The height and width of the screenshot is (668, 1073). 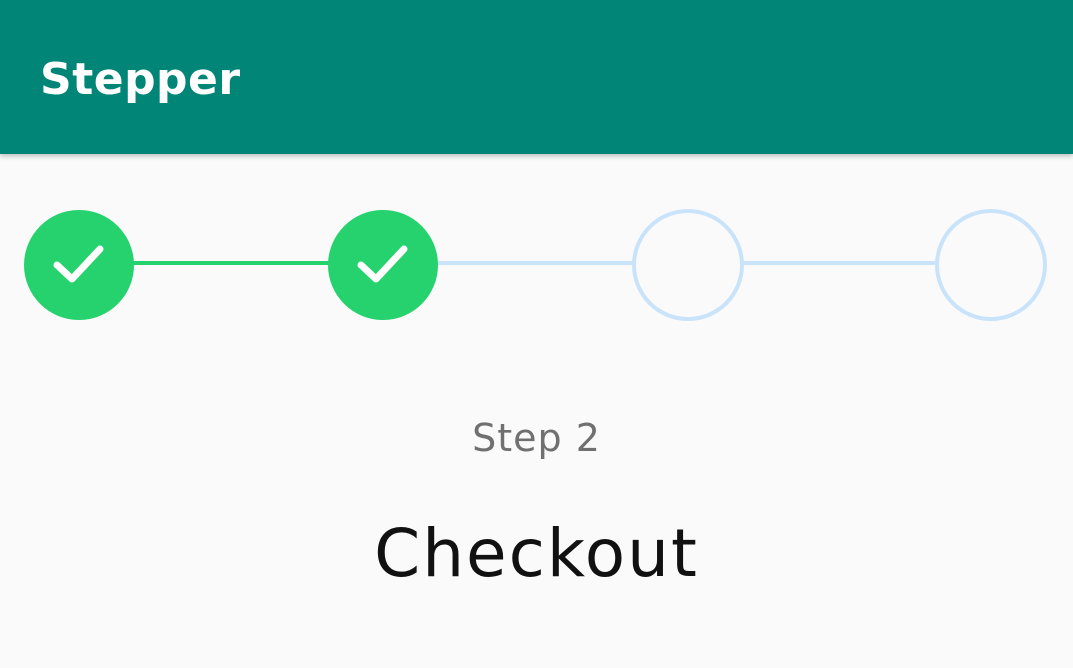 I want to click on step-1-indicator, so click(x=79, y=265).